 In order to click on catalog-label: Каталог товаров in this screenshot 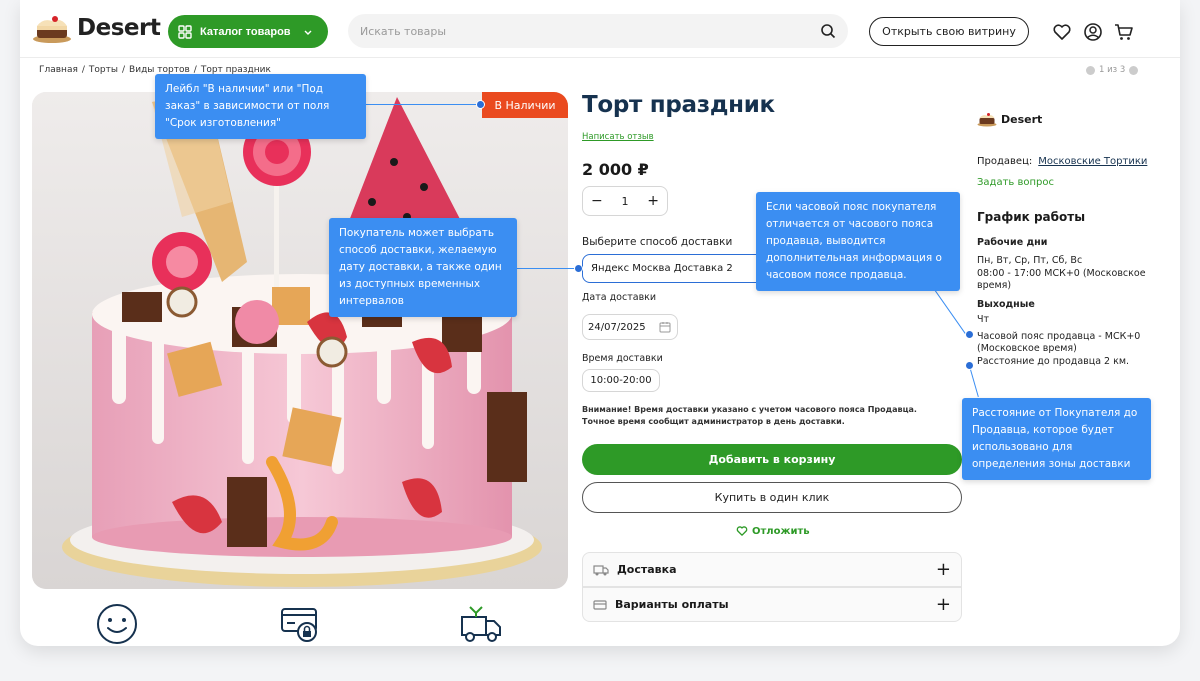, I will do `click(245, 31)`.